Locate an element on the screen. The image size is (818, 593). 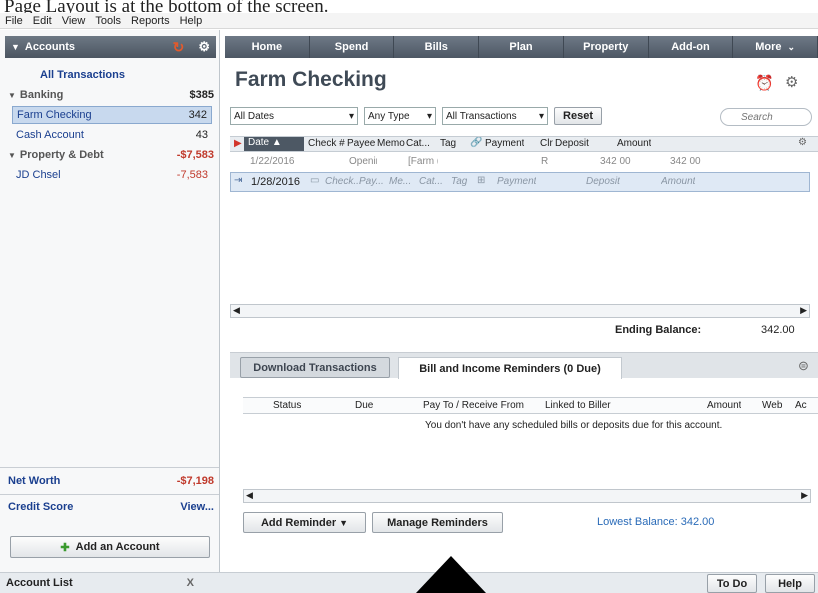
column-web: Web is located at coordinates (772, 405).